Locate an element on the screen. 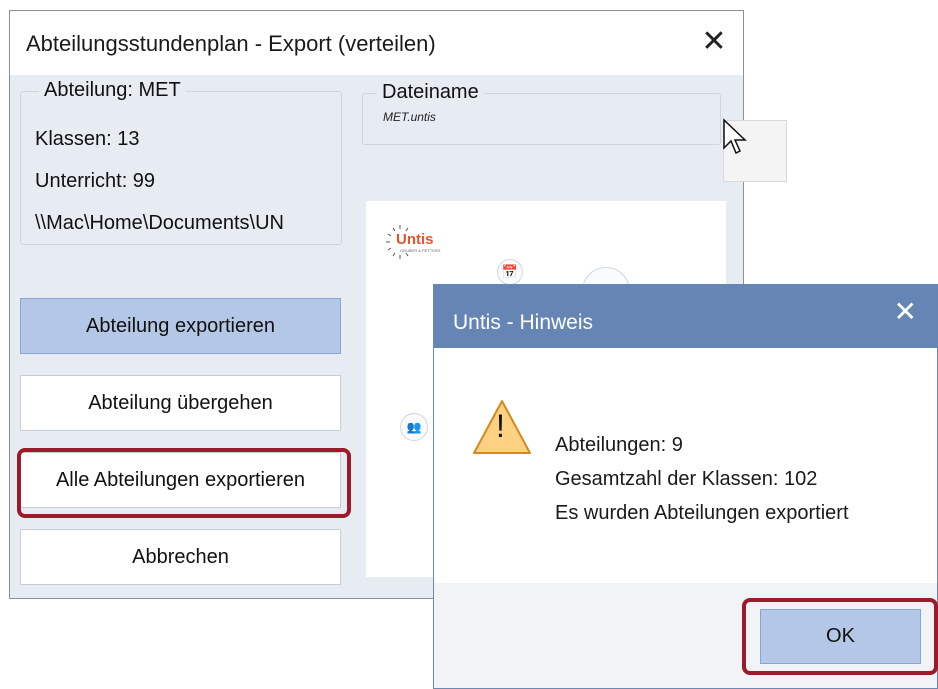 This screenshot has height=689, width=938. ok-highlight is located at coordinates (840, 636).